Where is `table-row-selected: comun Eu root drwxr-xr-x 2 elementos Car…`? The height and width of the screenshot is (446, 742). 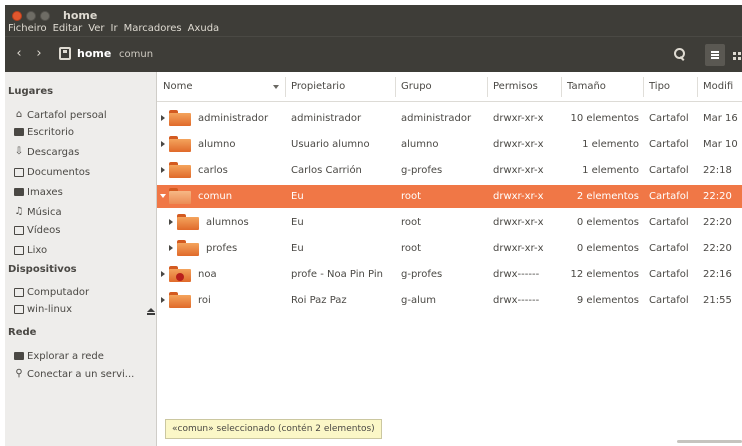 table-row-selected: comun Eu root drwxr-xr-x 2 elementos Car… is located at coordinates (449, 196).